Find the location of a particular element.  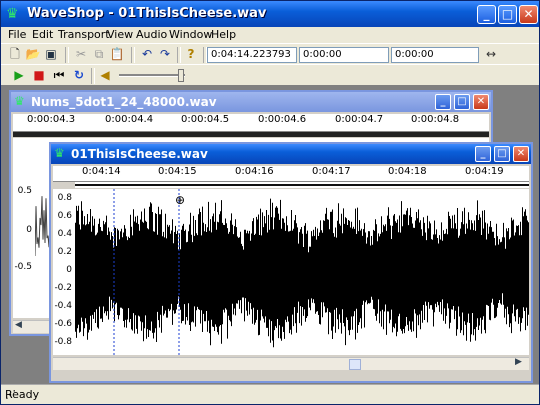

cheese-maximize-button: □ is located at coordinates (502, 154).